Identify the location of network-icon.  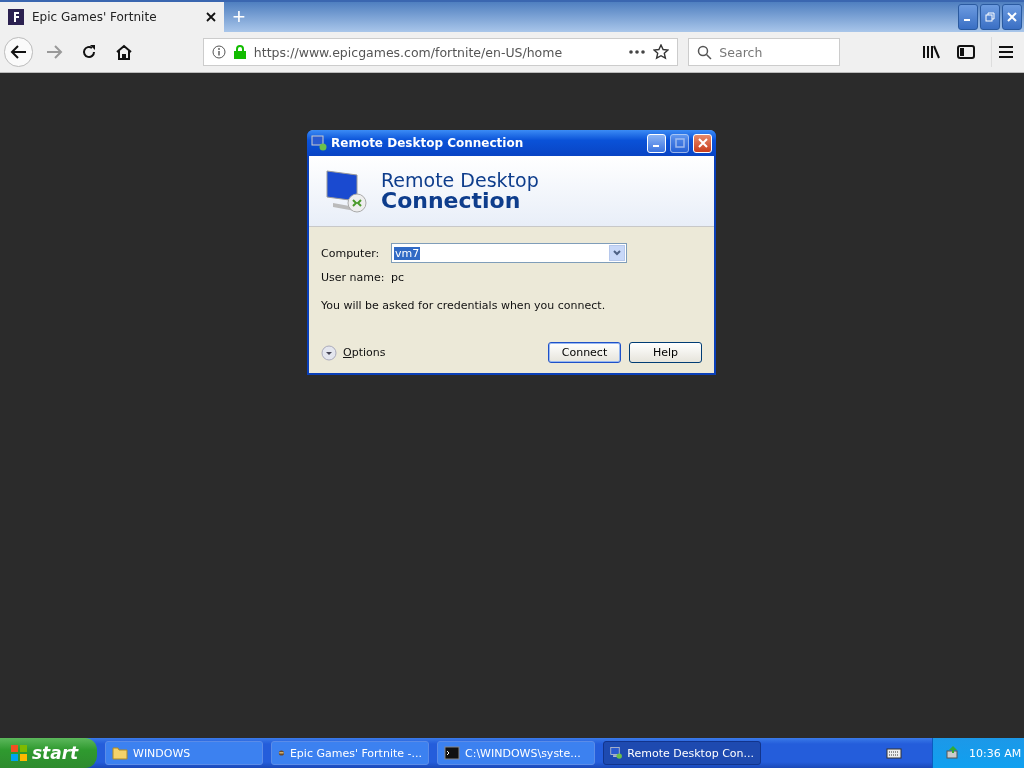
(953, 753).